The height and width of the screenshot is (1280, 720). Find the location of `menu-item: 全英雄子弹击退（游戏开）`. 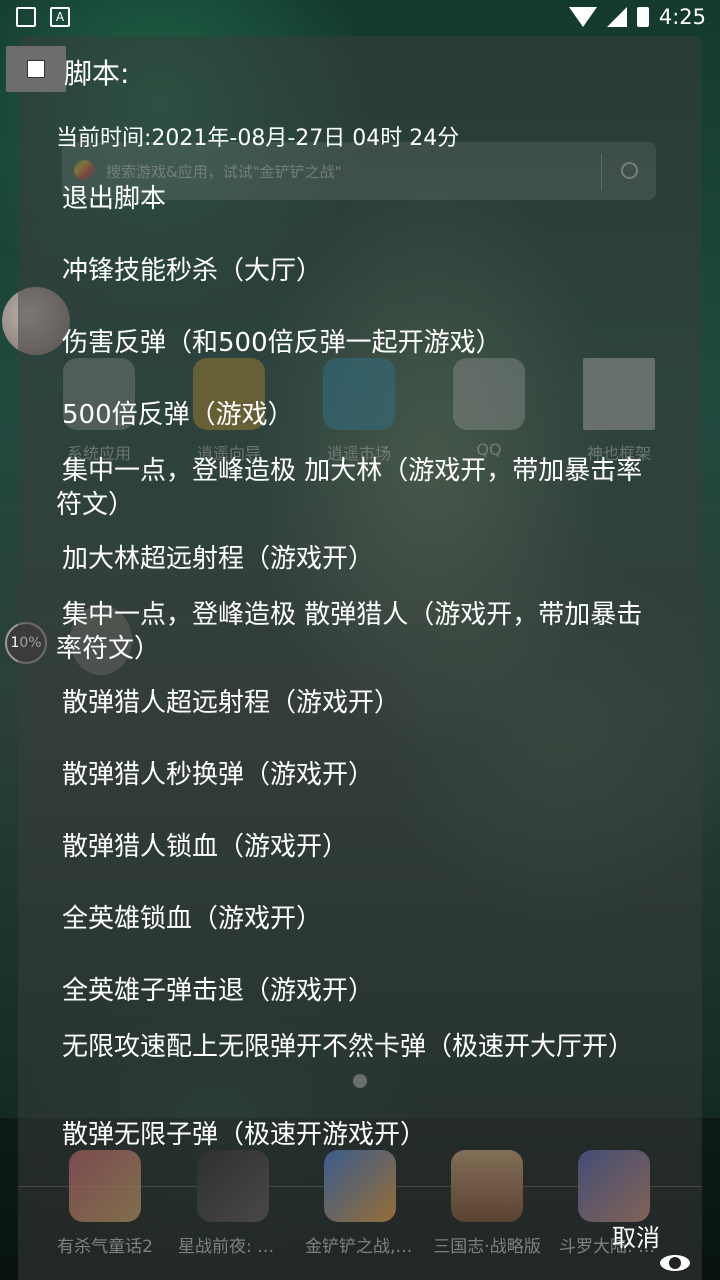

menu-item: 全英雄子弹击退（游戏开） is located at coordinates (362, 991).